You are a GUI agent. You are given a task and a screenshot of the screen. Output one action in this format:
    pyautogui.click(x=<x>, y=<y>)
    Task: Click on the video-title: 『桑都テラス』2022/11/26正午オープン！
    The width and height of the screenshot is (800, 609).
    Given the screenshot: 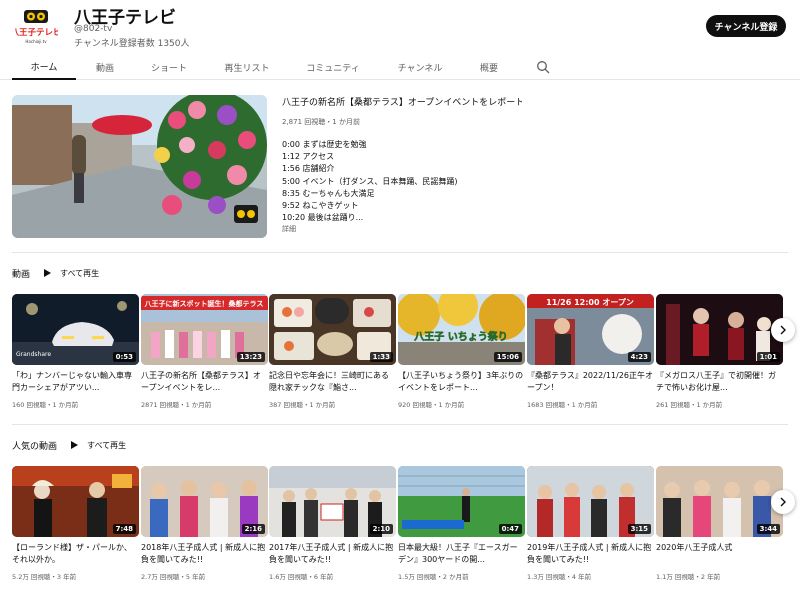 What is the action you would take?
    pyautogui.click(x=590, y=382)
    